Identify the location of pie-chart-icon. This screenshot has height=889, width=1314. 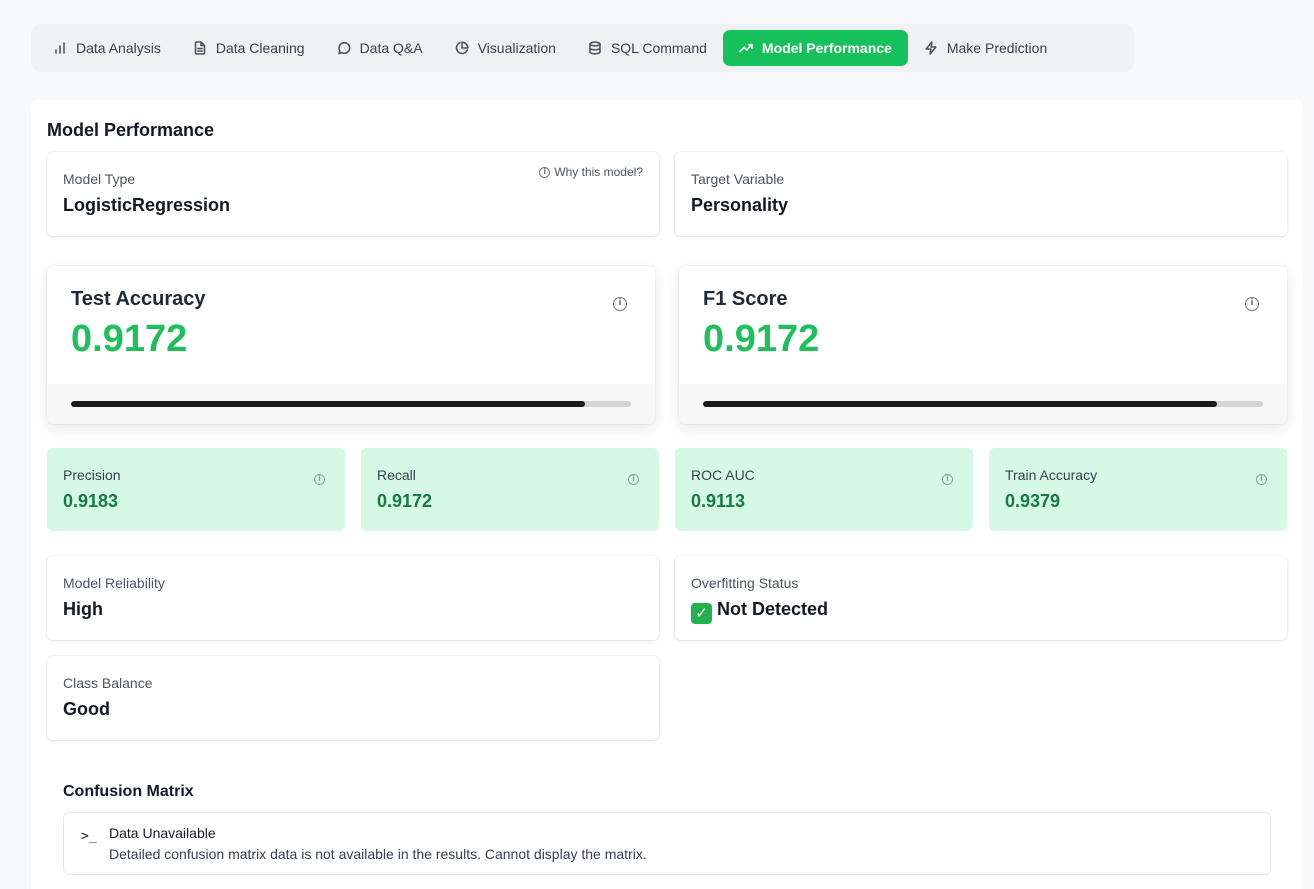
(462, 48).